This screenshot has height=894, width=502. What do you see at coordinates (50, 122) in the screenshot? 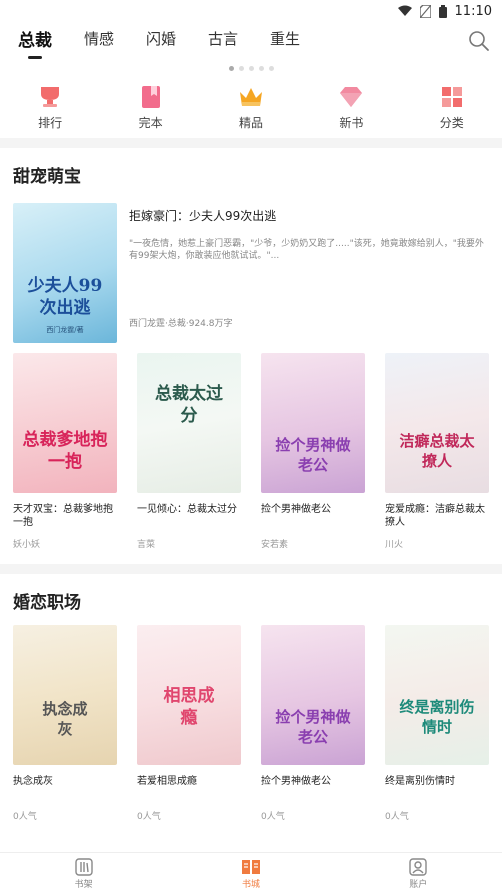
I see `cat-label: 排行` at bounding box center [50, 122].